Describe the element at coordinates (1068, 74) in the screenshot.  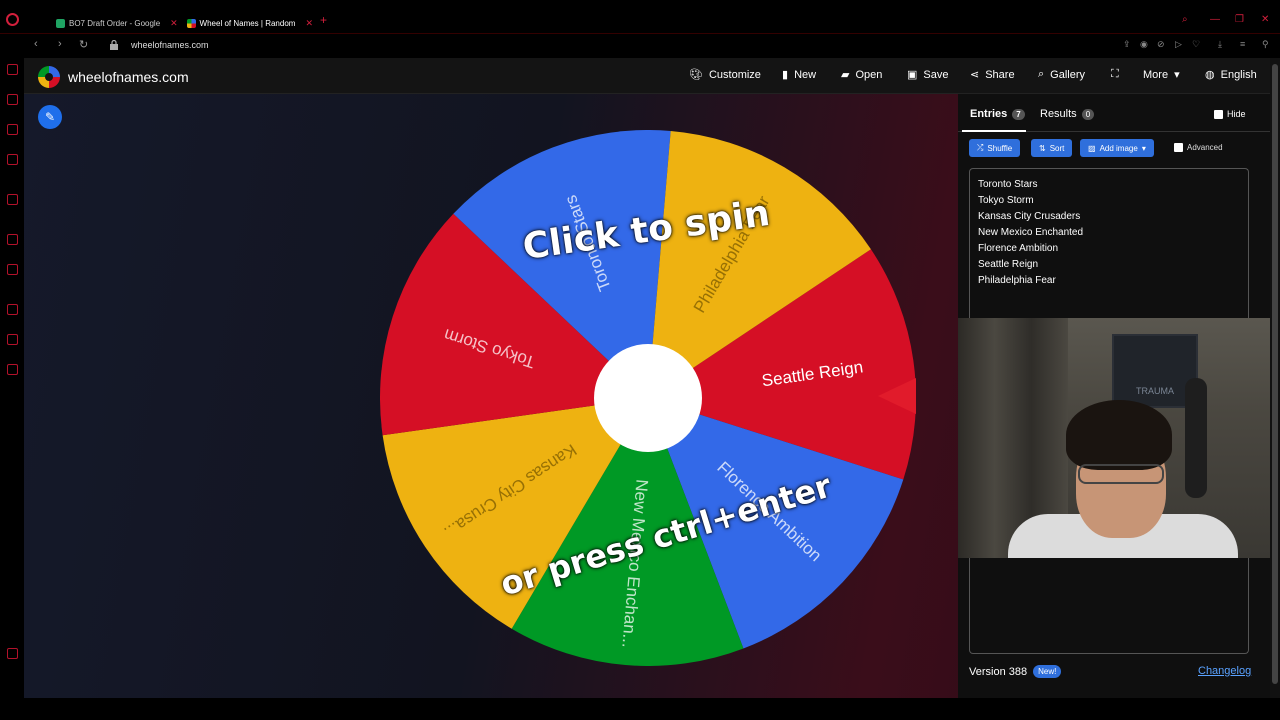
I see `gallery-label: Gallery` at that location.